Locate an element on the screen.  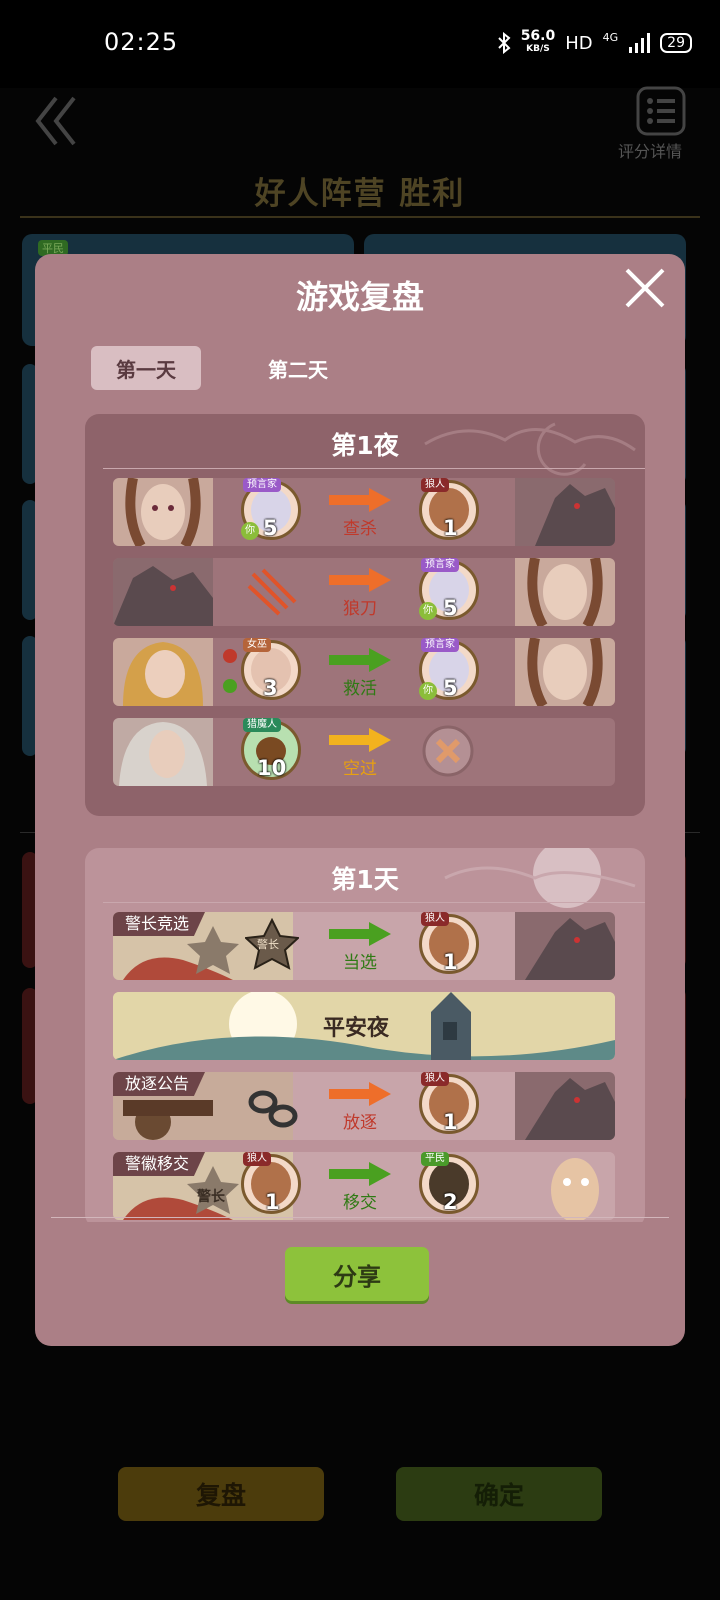
status-bar: 02:25 56.0 KB/S HD 4G 29 is located at coordinates (360, 44).